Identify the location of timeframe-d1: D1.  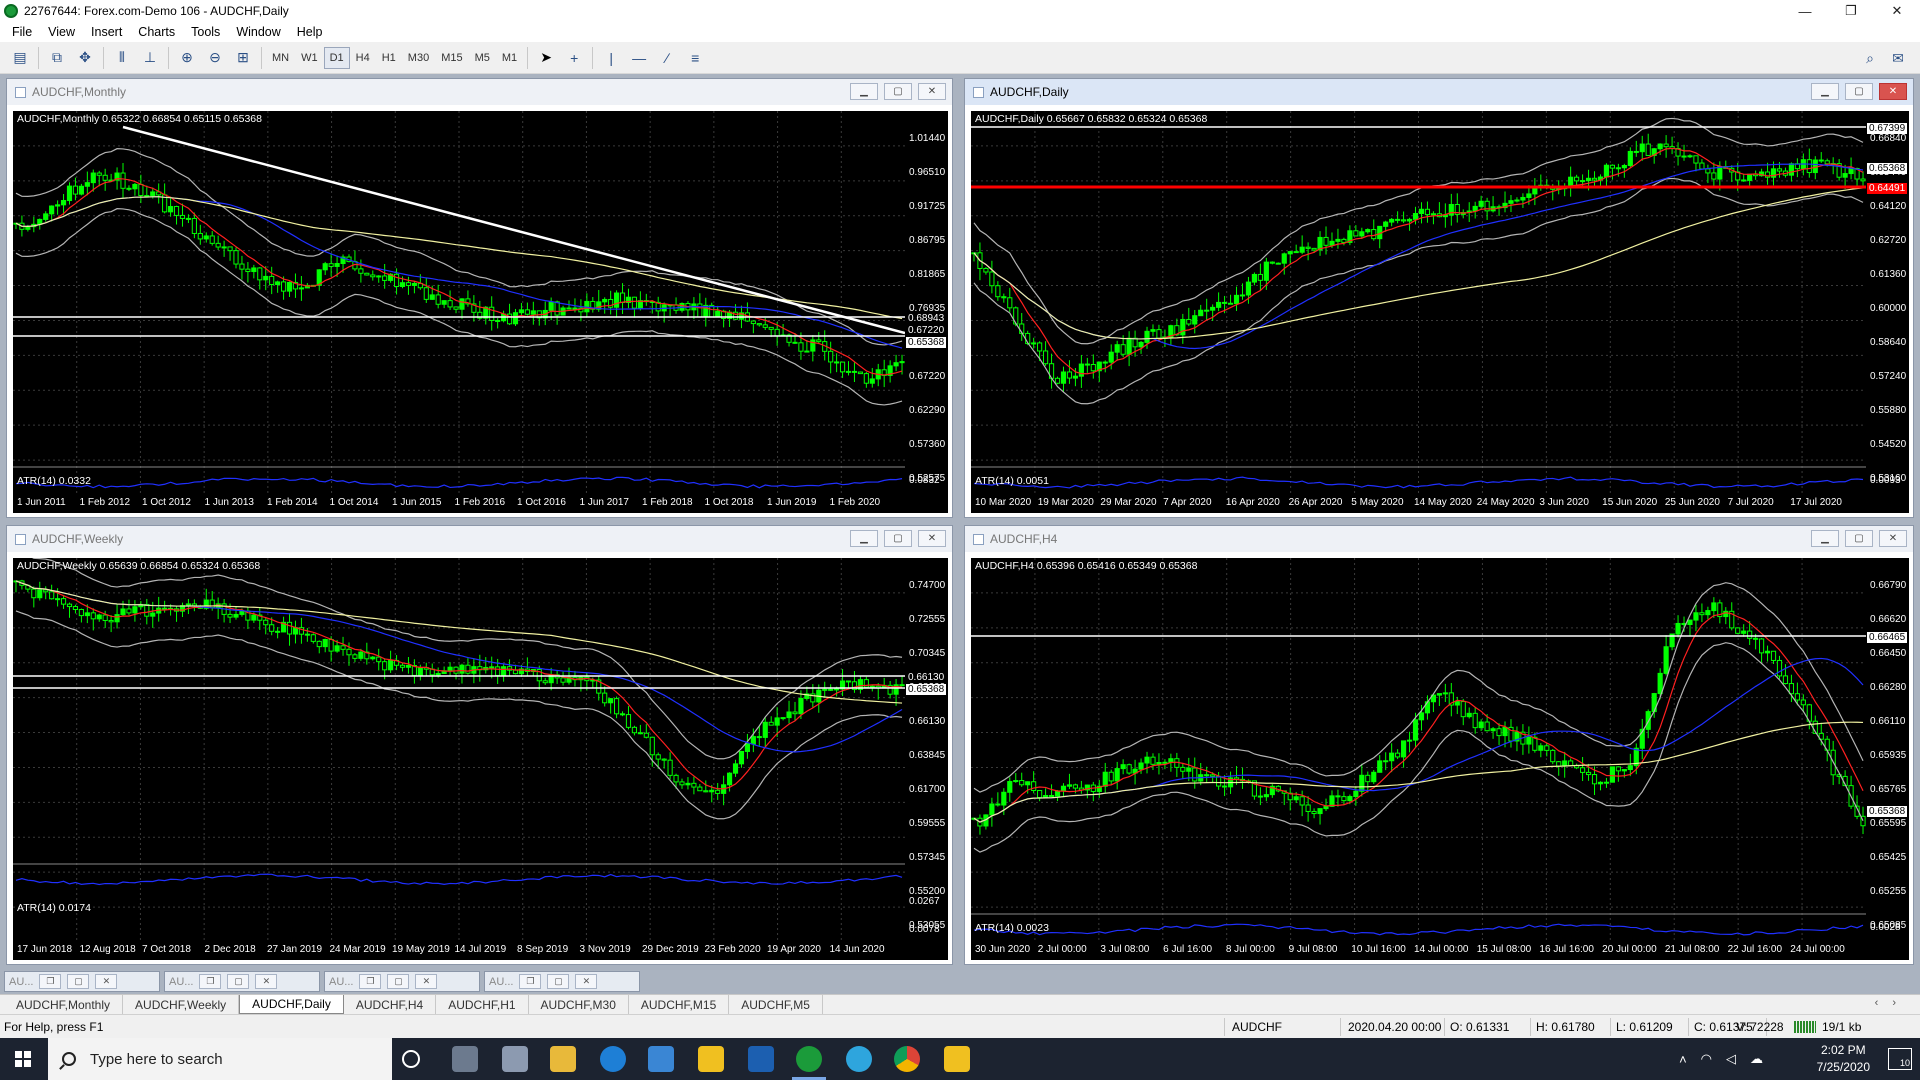
(336, 57).